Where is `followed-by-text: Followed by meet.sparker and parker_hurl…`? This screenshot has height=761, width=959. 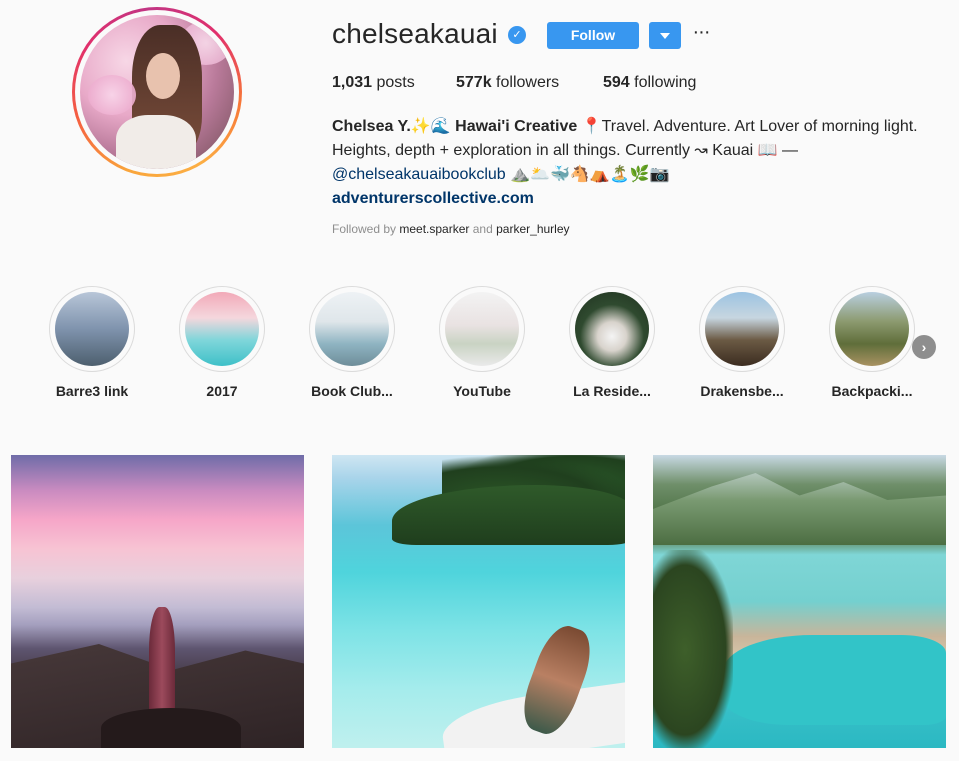 followed-by-text: Followed by meet.sparker and parker_hurl… is located at coordinates (451, 229).